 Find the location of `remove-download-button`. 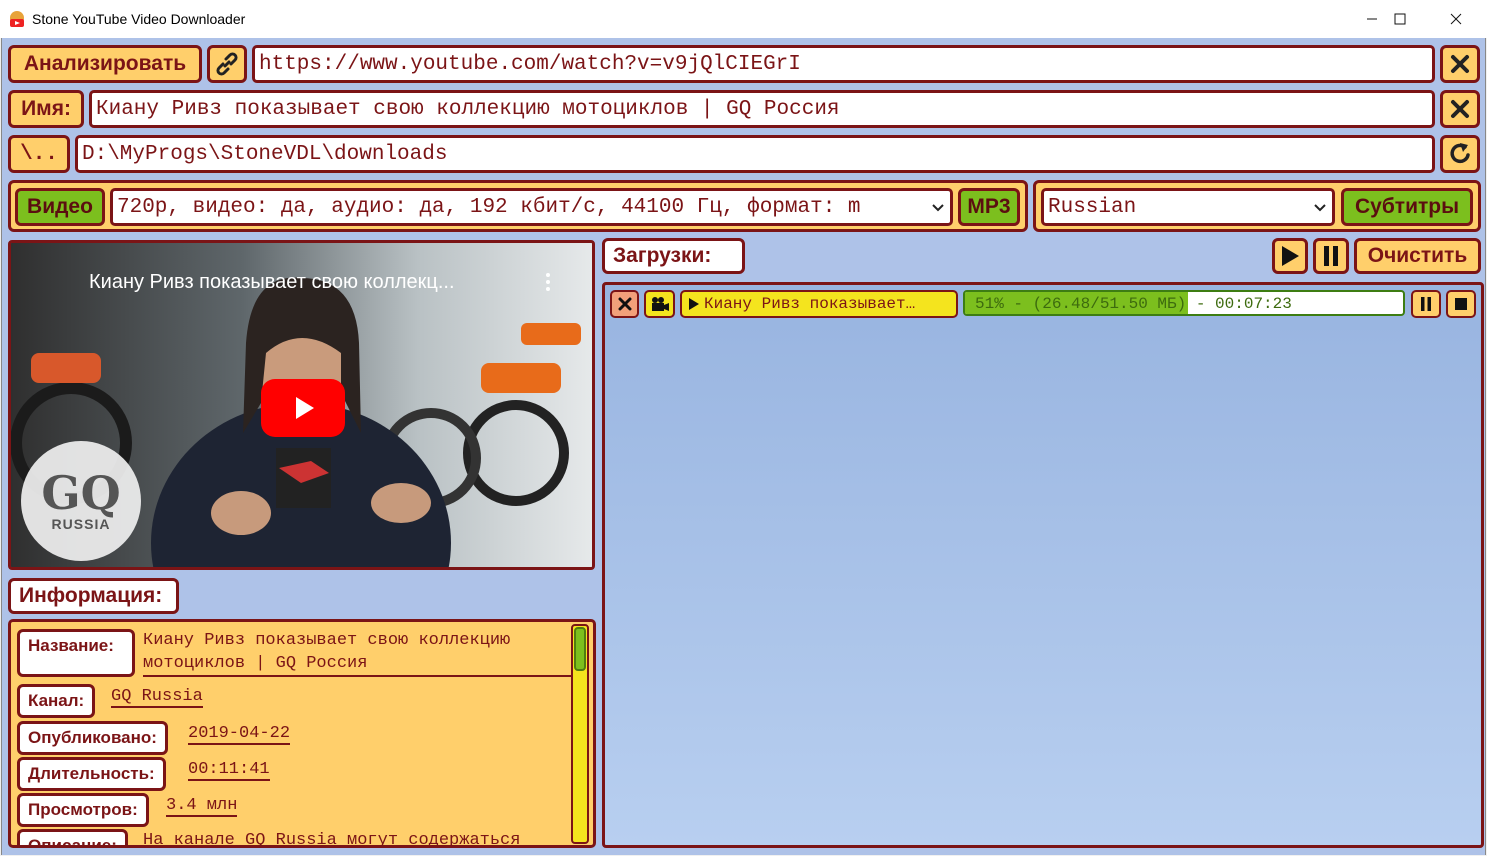

remove-download-button is located at coordinates (624, 304).